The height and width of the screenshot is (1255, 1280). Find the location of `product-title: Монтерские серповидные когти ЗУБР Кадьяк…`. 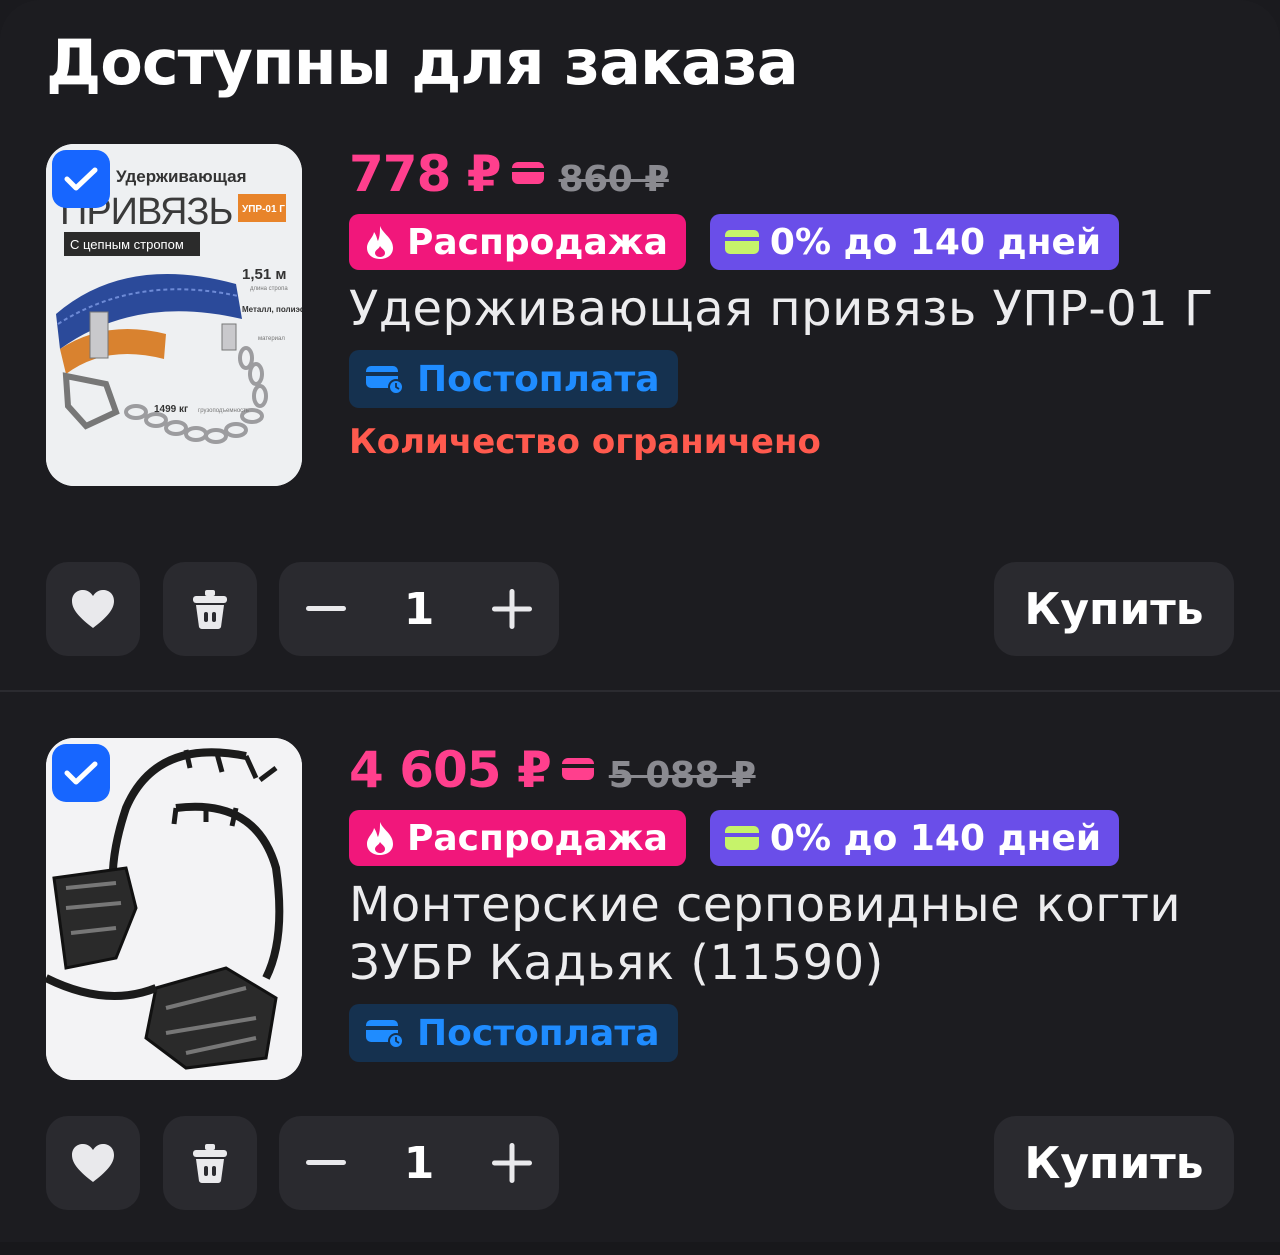

product-title: Монтерские серповидные когти ЗУБР Кадьяк… is located at coordinates (789, 934).